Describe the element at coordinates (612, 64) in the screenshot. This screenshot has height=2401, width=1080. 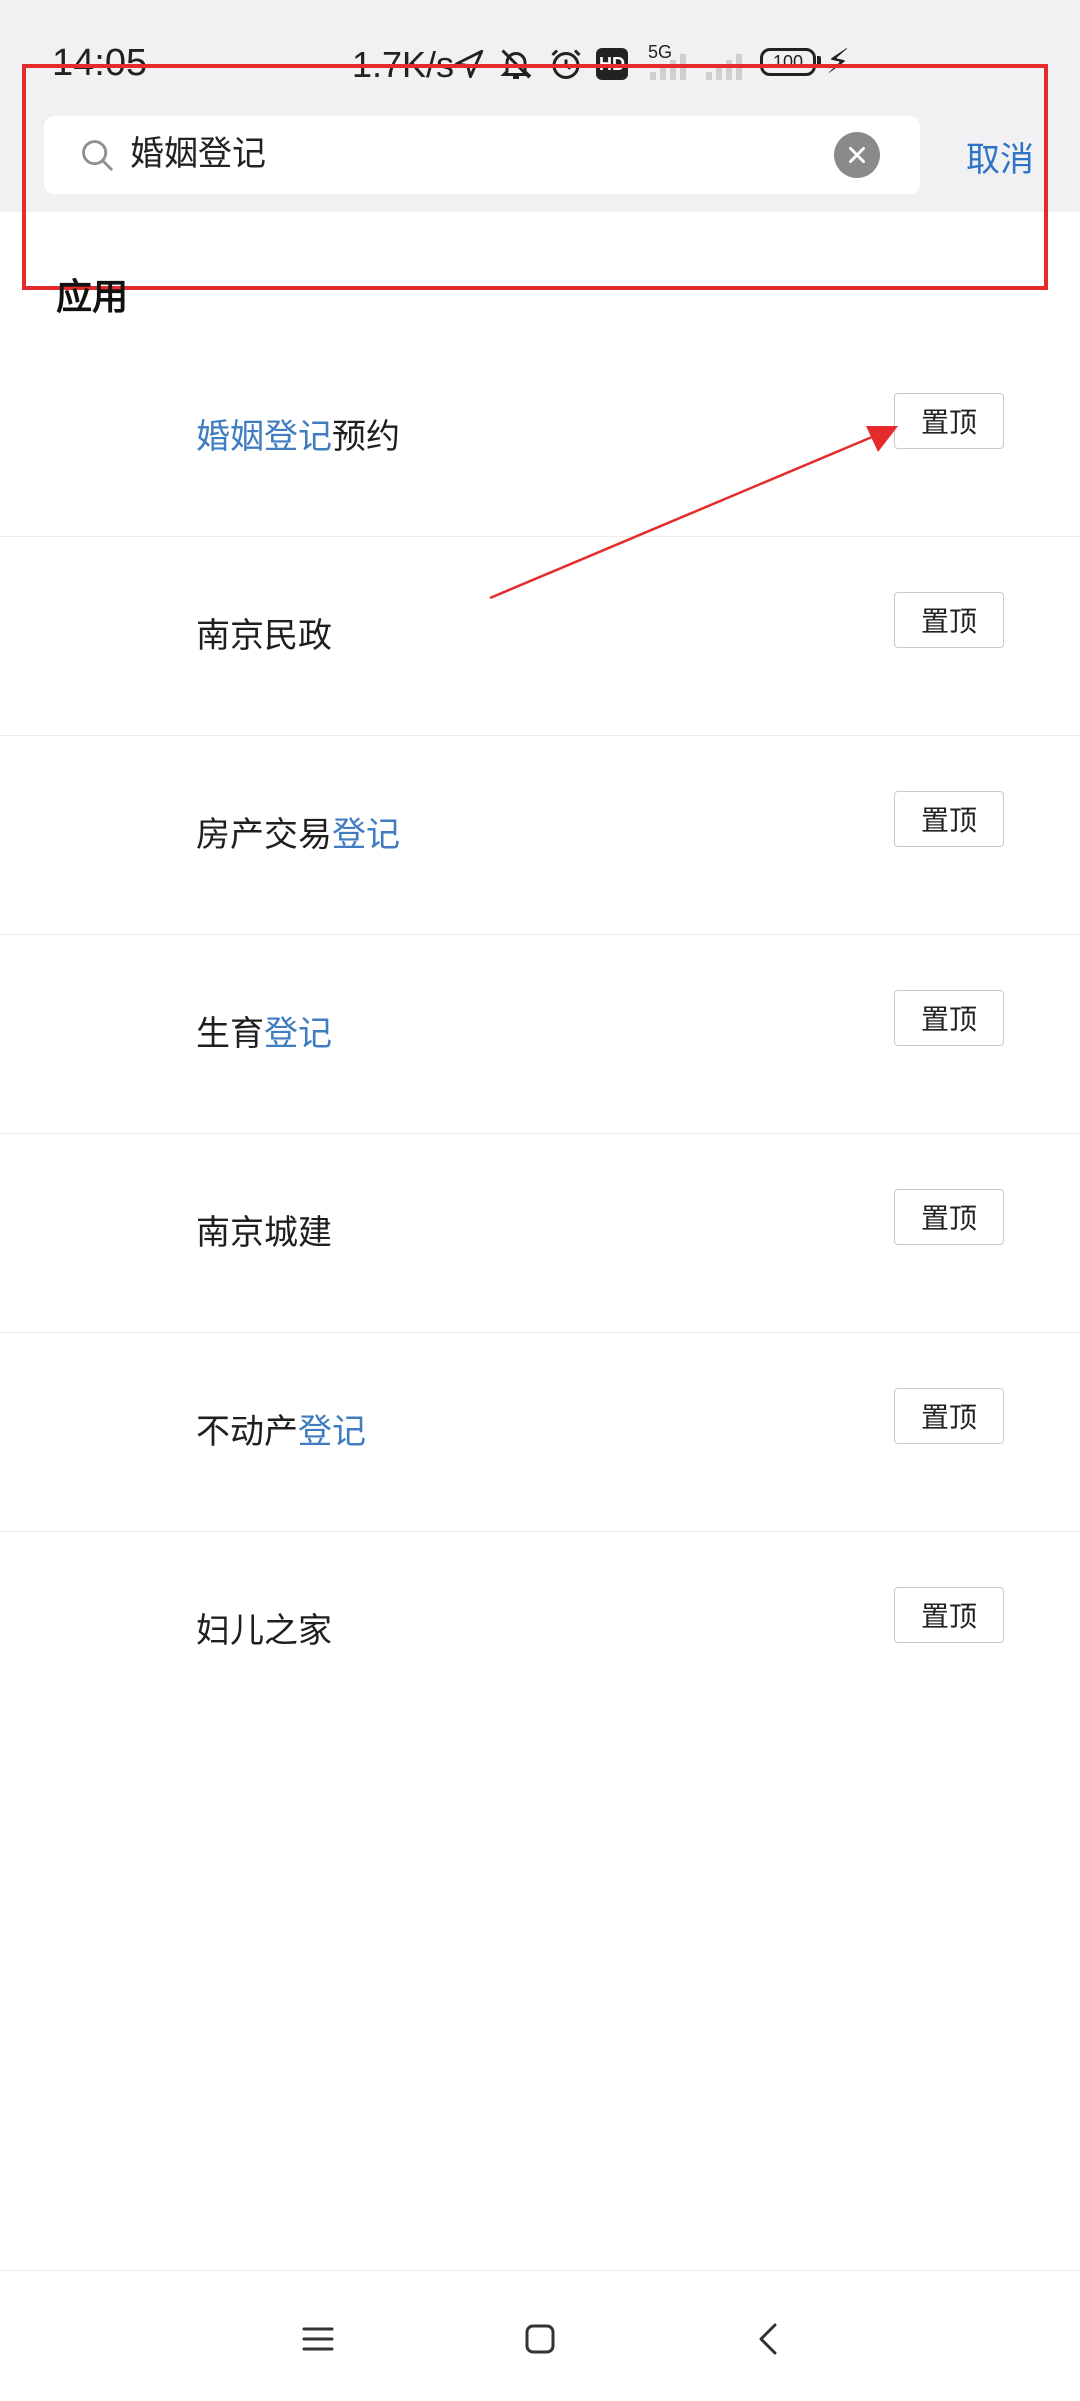
I see `hd-badge: HD` at that location.